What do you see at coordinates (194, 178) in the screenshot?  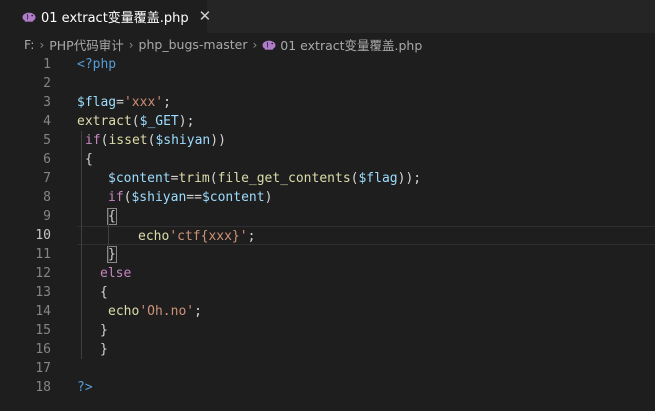 I see `code-token: trim` at bounding box center [194, 178].